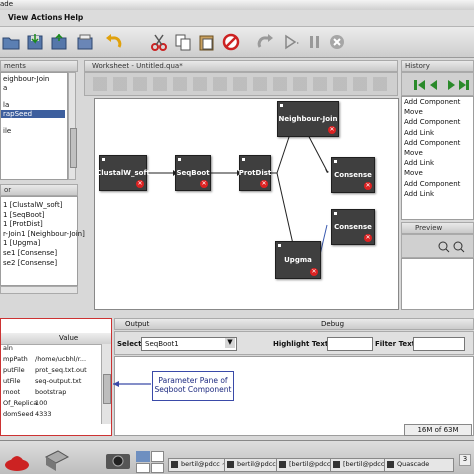 This screenshot has height=474, width=474. Describe the element at coordinates (231, 42) in the screenshot. I see `stop-button` at that location.